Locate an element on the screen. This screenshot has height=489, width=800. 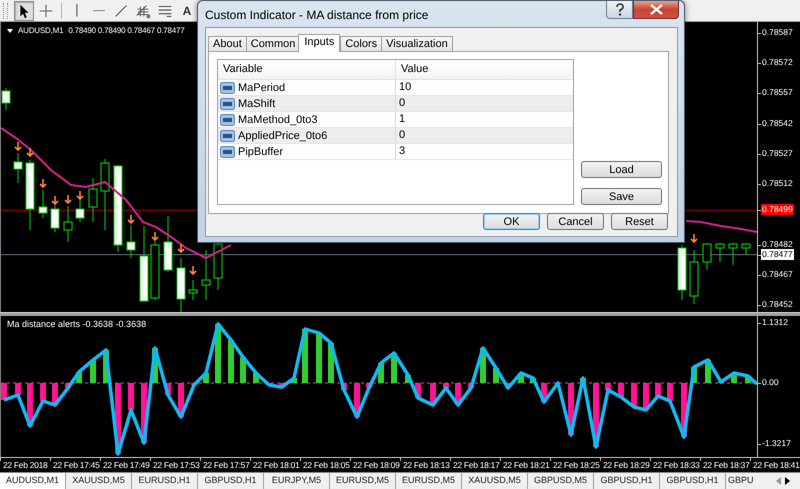
close-icon is located at coordinates (656, 9).